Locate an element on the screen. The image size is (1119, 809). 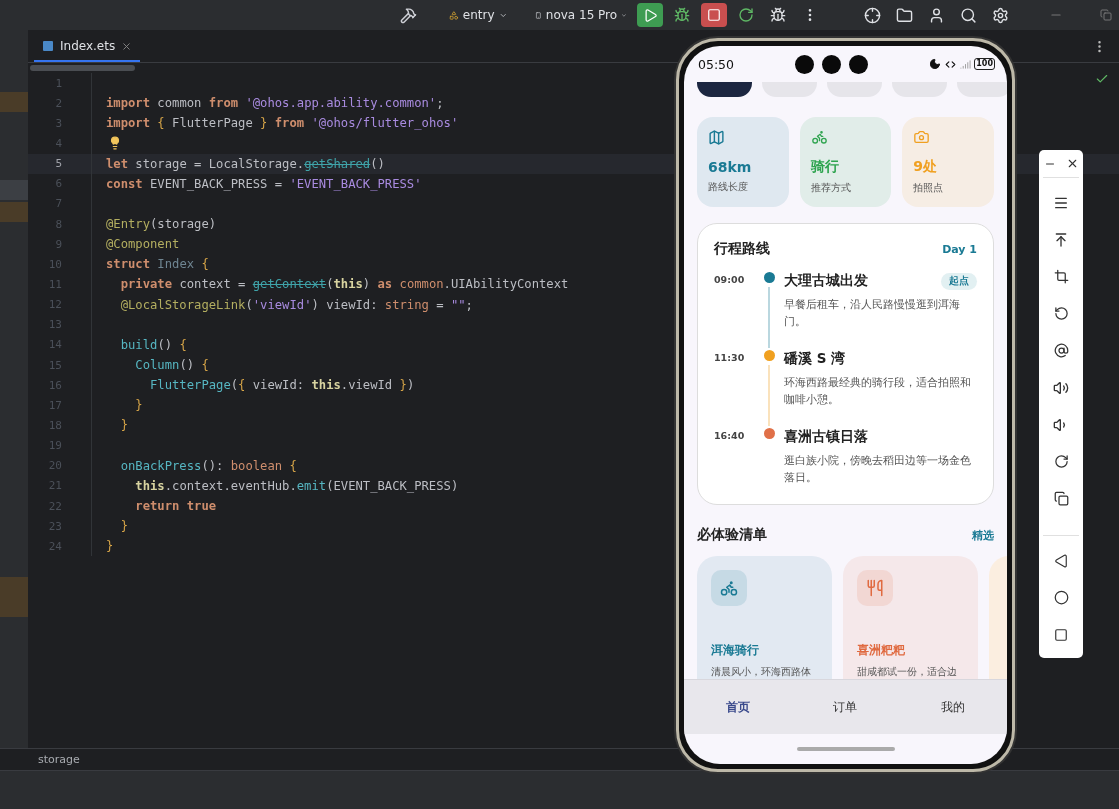
folder-icon is located at coordinates (904, 15).